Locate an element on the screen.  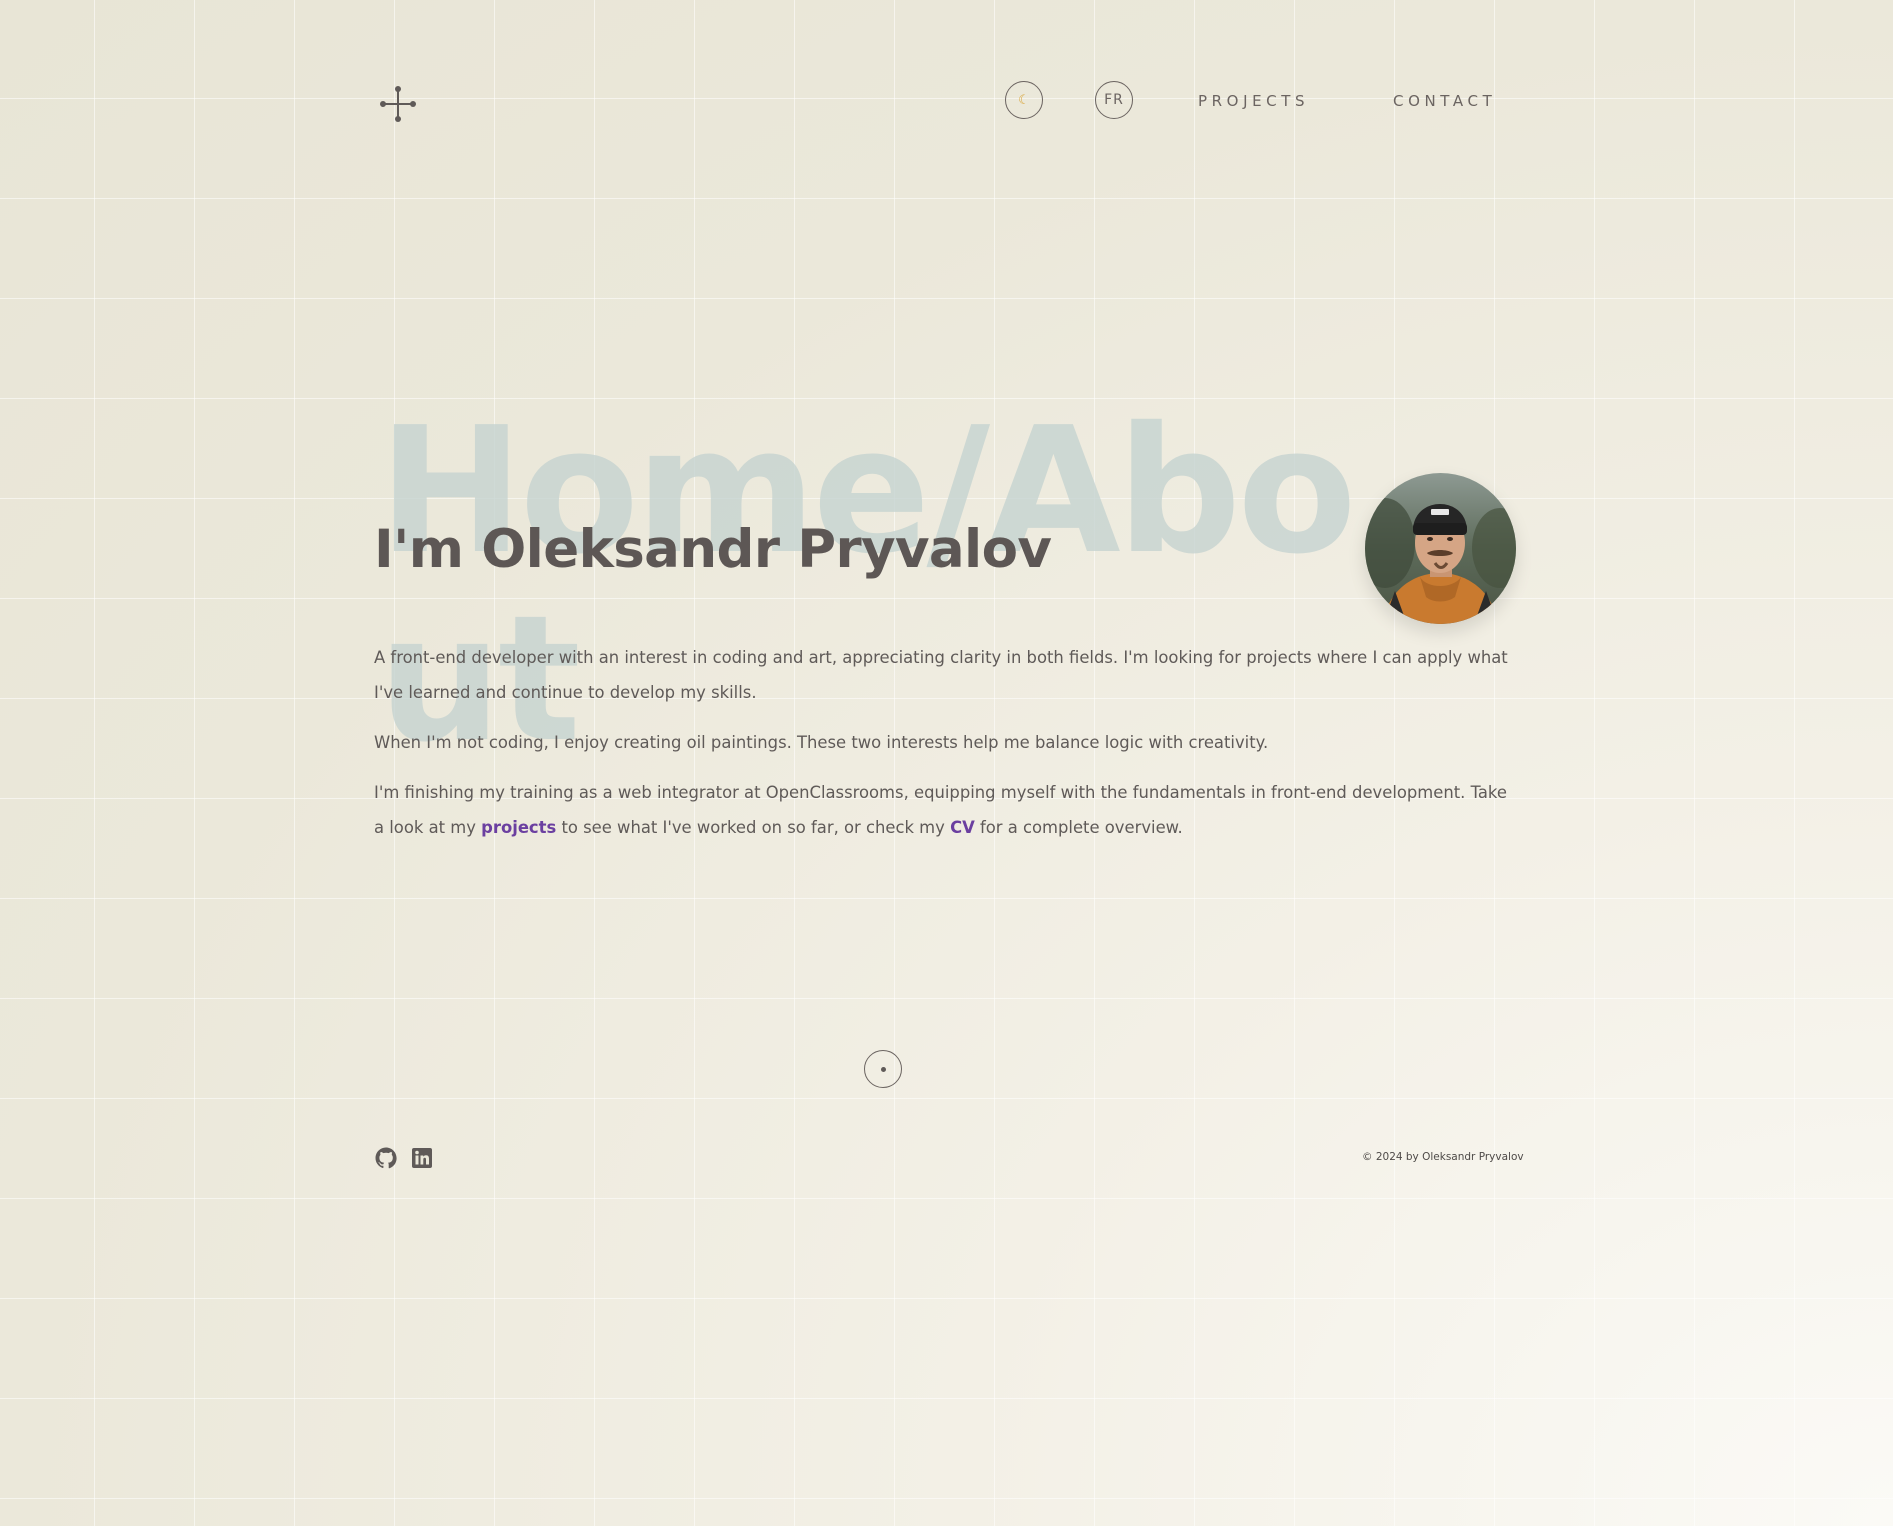
nav-projects-link: PROJECTS is located at coordinates (1253, 101).